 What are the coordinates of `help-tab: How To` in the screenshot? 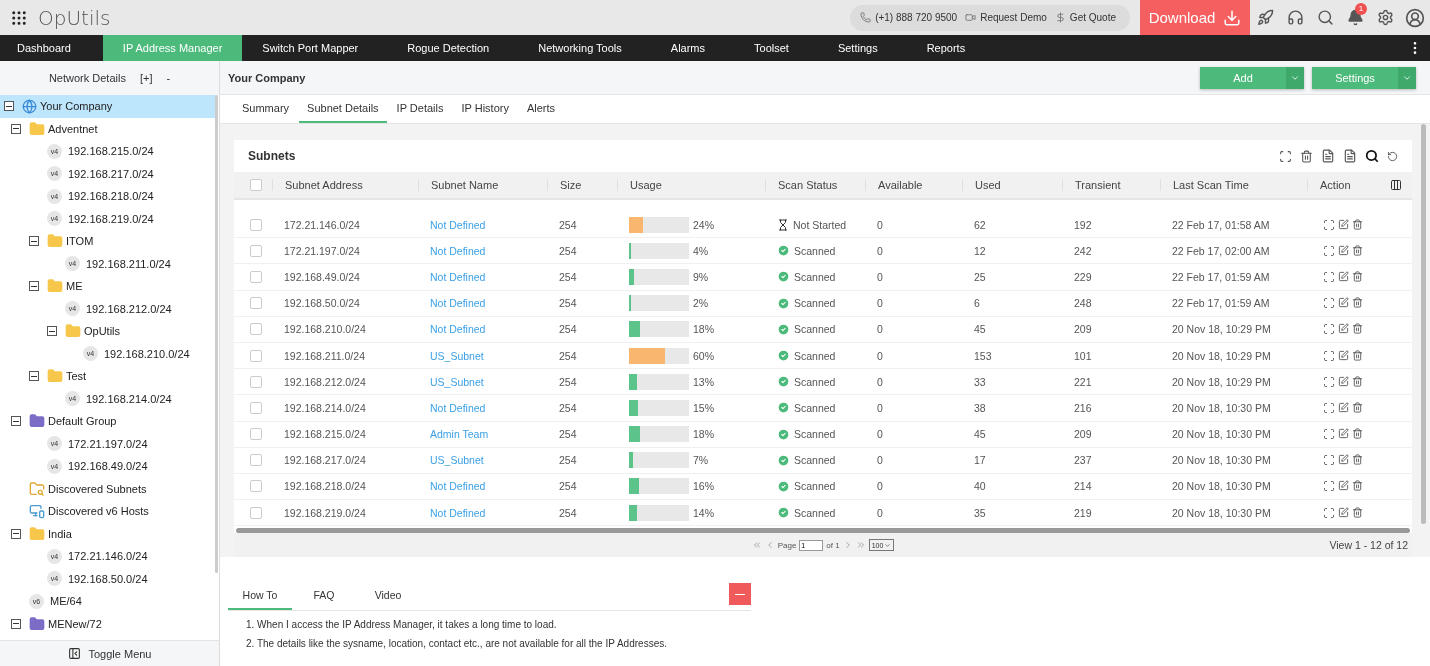 It's located at (260, 596).